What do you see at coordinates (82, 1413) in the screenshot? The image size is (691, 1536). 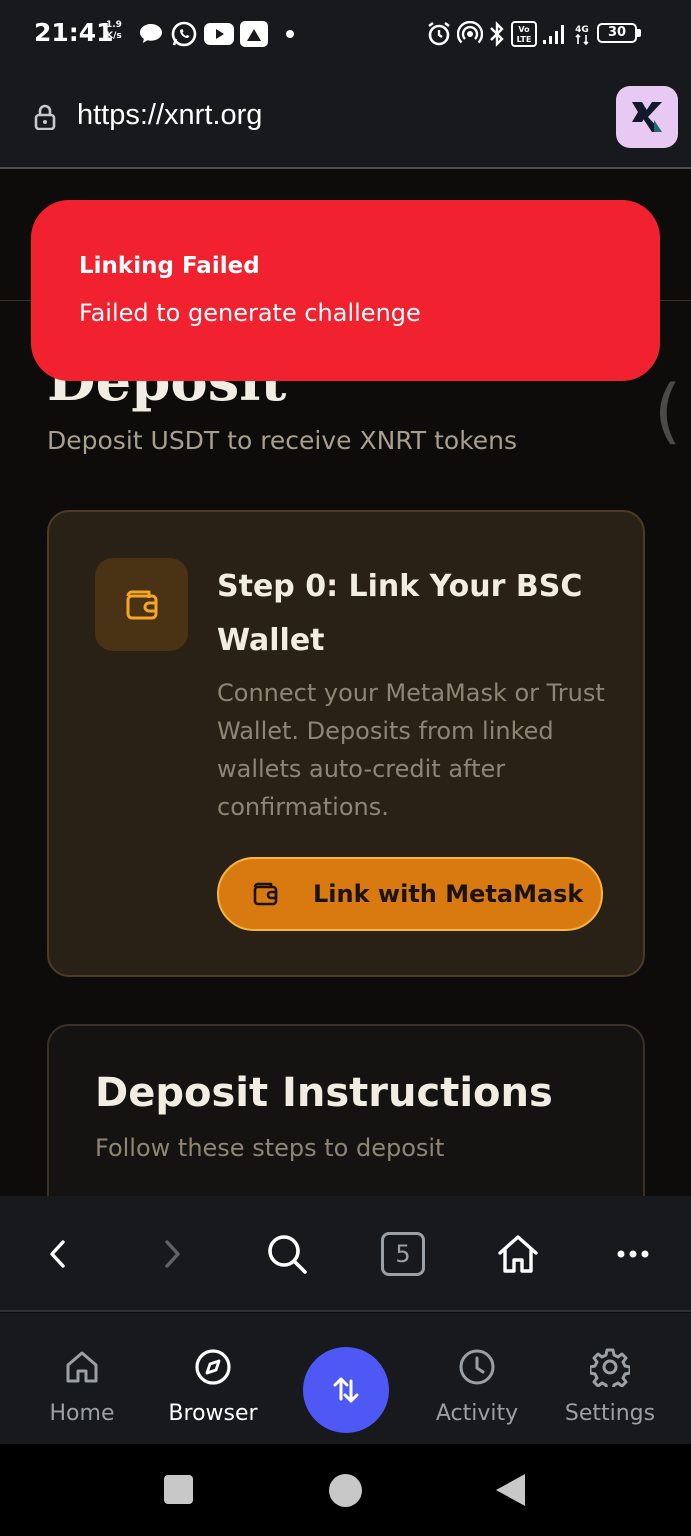 I see `nav-home-label: Home` at bounding box center [82, 1413].